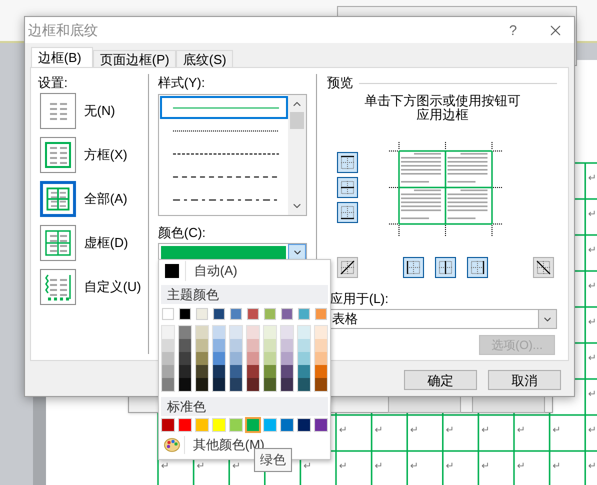  What do you see at coordinates (232, 155) in the screenshot?
I see `line-style-list` at bounding box center [232, 155].